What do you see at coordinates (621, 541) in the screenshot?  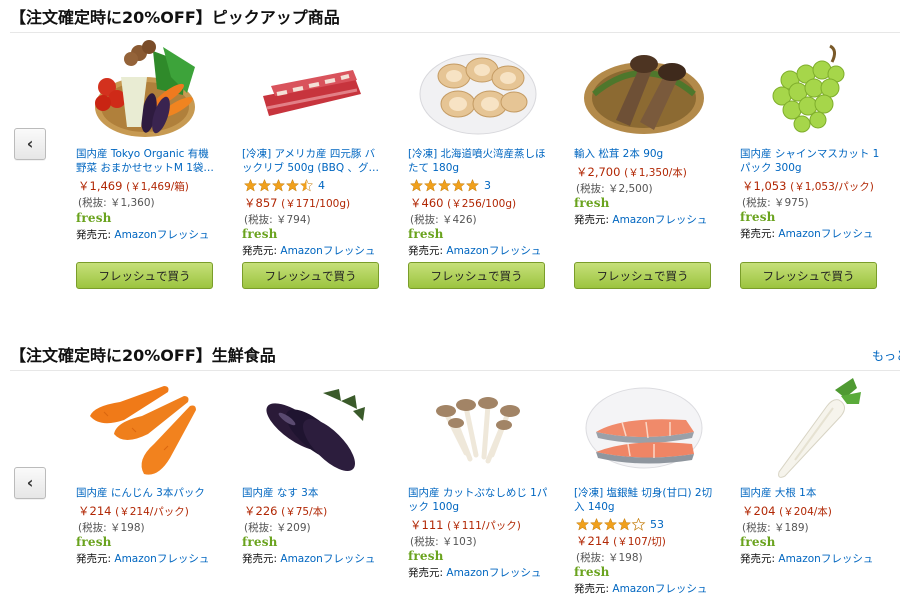 I see `price: ￥214 (￥107/切)` at bounding box center [621, 541].